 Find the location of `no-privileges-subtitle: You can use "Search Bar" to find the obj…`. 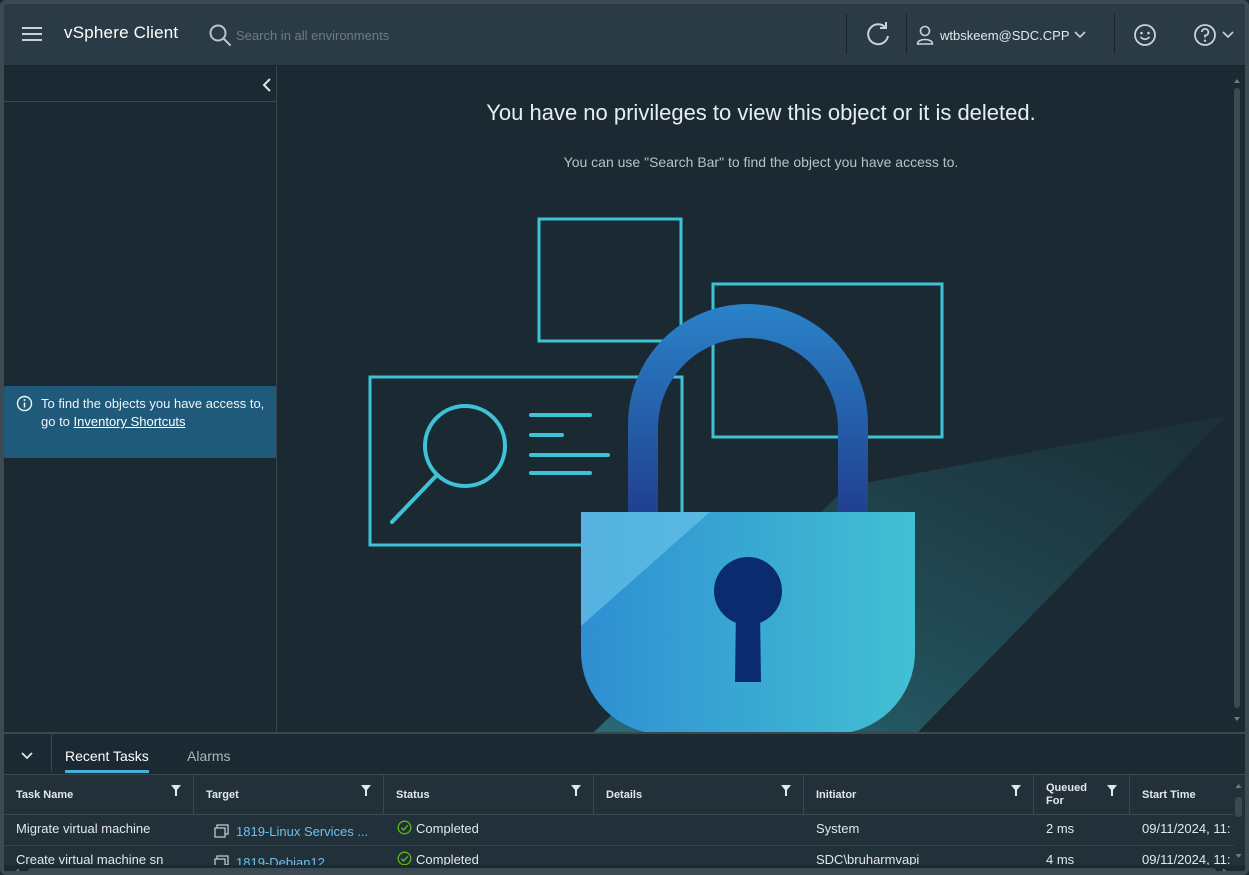

no-privileges-subtitle: You can use "Search Bar" to find the obj… is located at coordinates (761, 162).